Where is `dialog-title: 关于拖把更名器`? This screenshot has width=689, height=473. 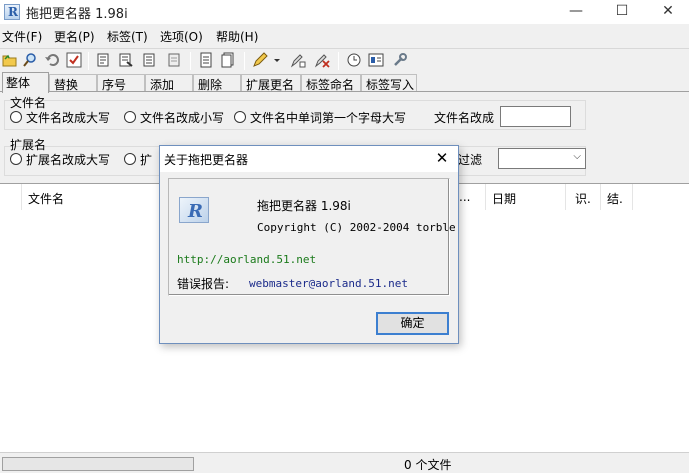 dialog-title: 关于拖把更名器 is located at coordinates (206, 160).